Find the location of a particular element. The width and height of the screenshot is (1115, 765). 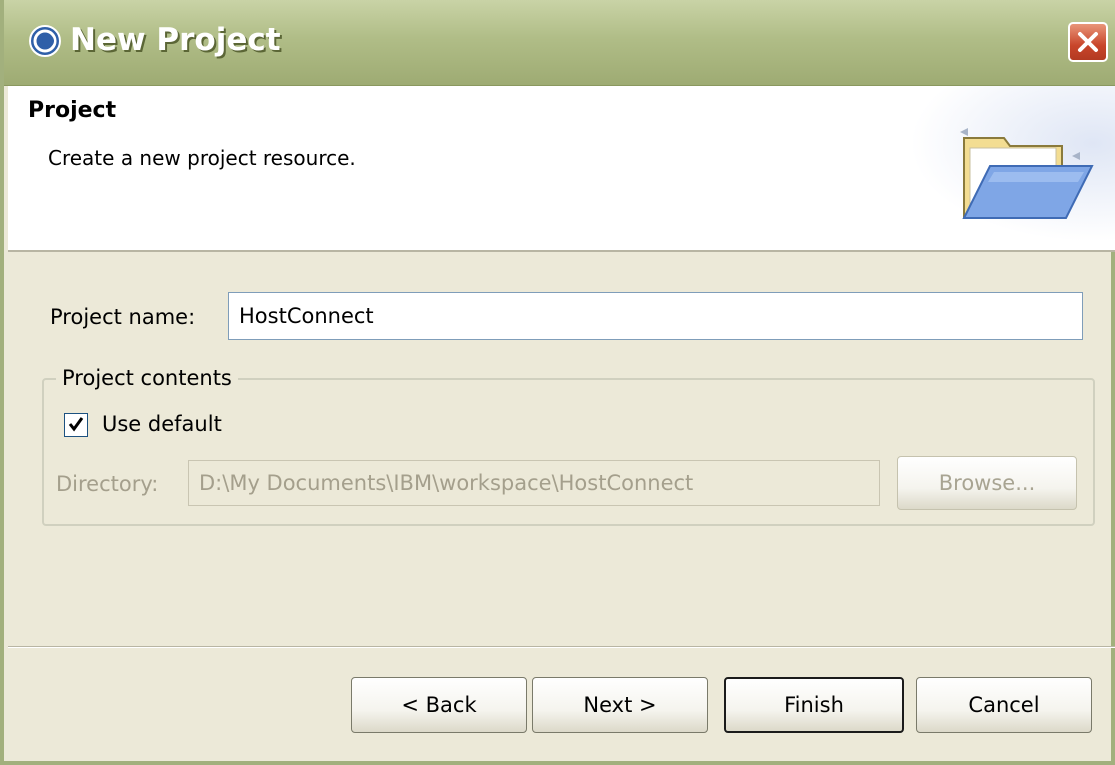

cancel-button: Cancel is located at coordinates (1004, 705).